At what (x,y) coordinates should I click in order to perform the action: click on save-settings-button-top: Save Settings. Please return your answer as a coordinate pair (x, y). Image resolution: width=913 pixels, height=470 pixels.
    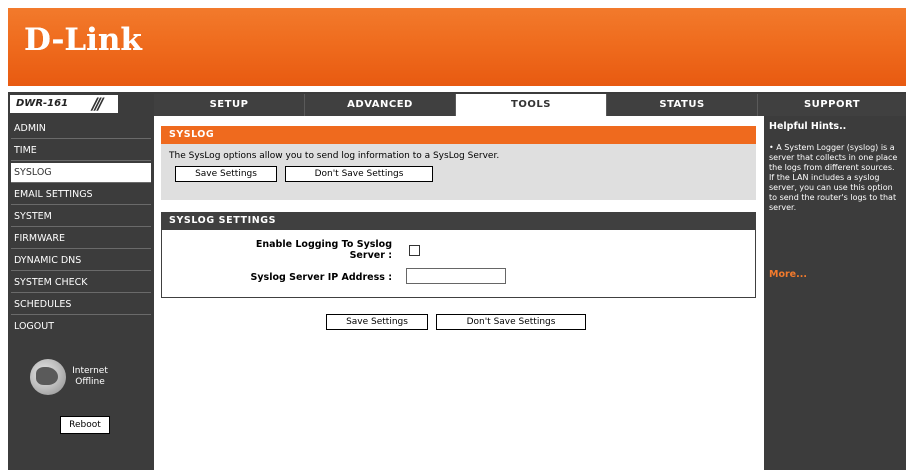
    Looking at the image, I should click on (226, 174).